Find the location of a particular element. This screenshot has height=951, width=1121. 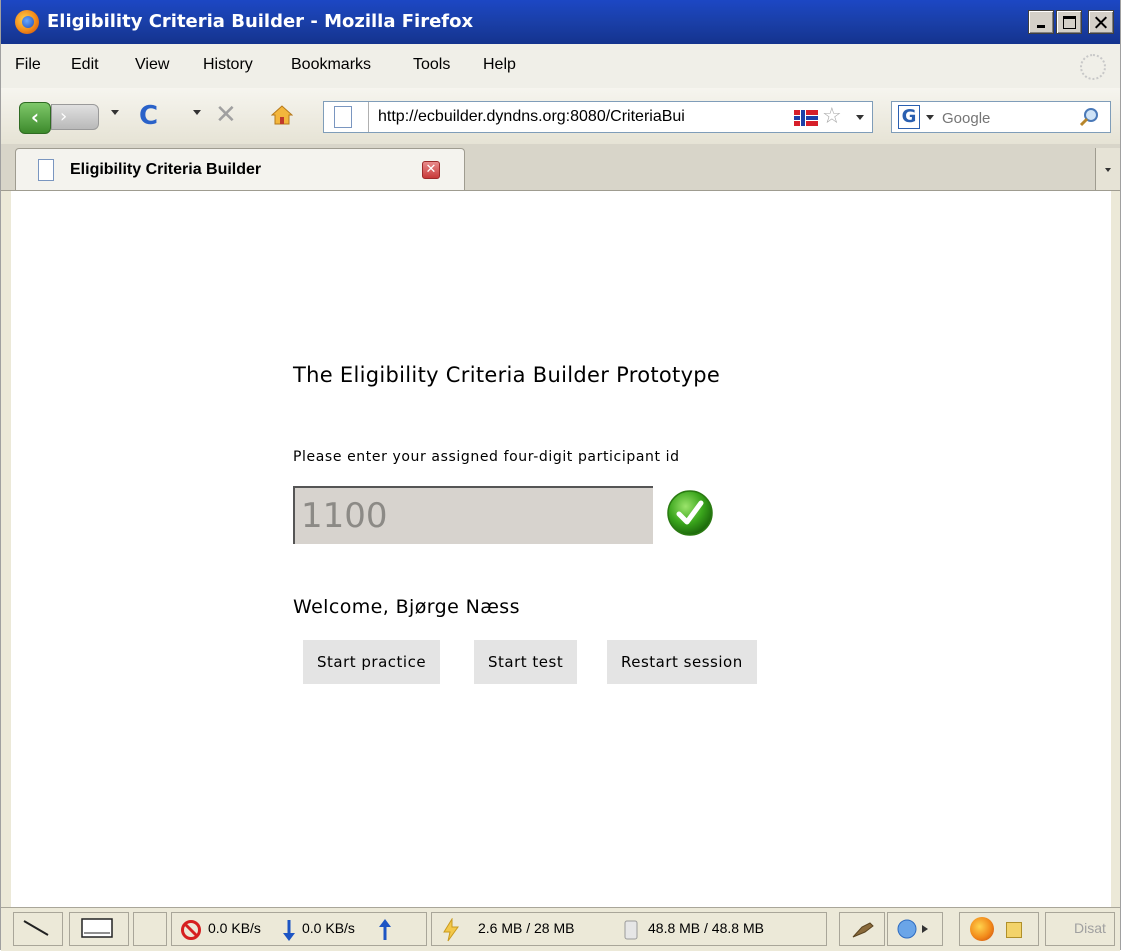

search-bar: G is located at coordinates (1001, 117).